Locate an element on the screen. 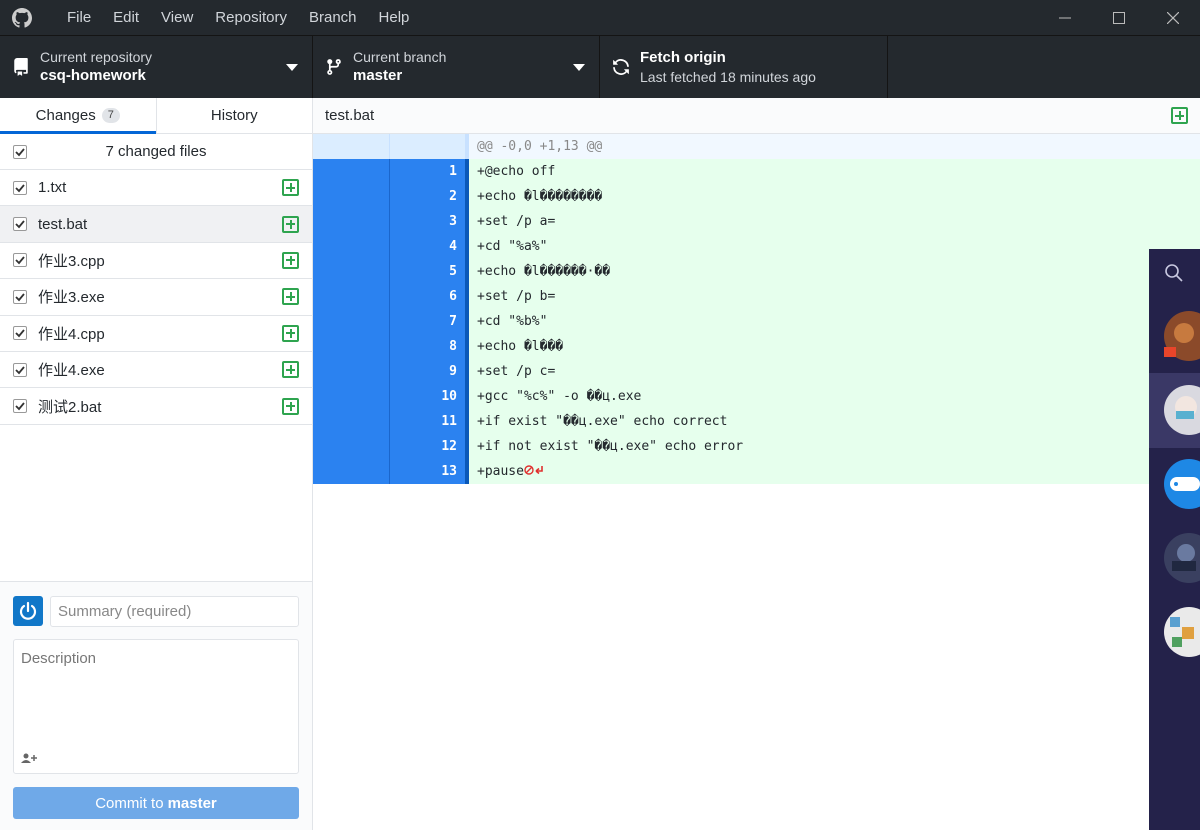 Image resolution: width=1200 pixels, height=830 pixels. tab-changes: Changes 7 is located at coordinates (78, 116).